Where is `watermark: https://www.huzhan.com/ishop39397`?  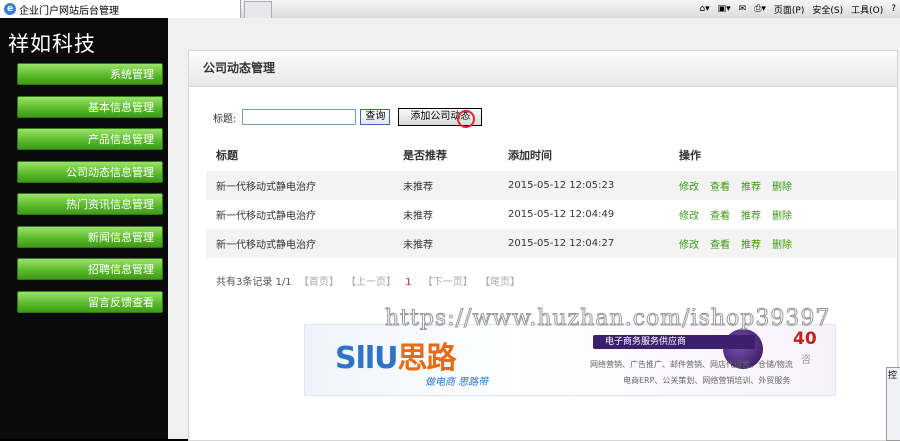 watermark: https://www.huzhan.com/ishop39397 is located at coordinates (607, 319).